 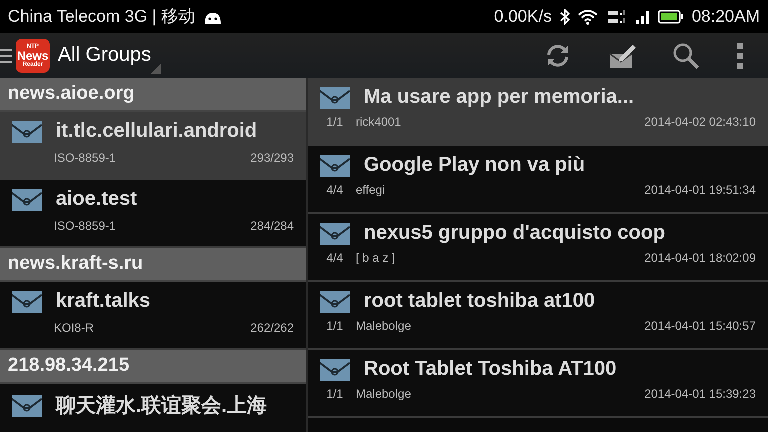 What do you see at coordinates (153, 146) in the screenshot?
I see `newsgroup-item: it.tlc.cellulari.android ISO-8859-1 293/293` at bounding box center [153, 146].